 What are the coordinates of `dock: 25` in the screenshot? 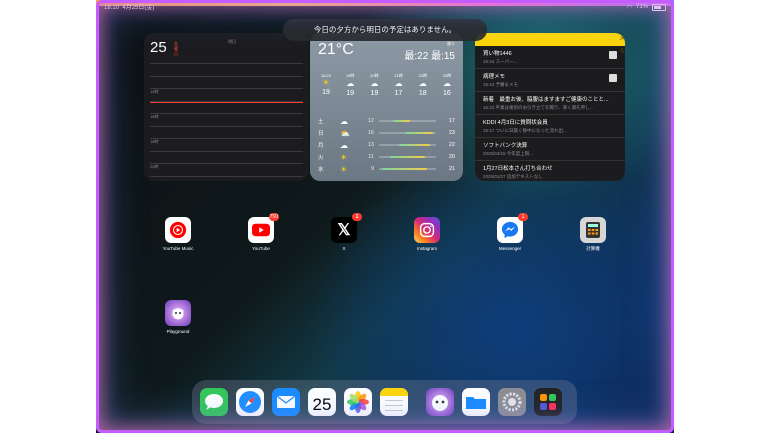 It's located at (384, 402).